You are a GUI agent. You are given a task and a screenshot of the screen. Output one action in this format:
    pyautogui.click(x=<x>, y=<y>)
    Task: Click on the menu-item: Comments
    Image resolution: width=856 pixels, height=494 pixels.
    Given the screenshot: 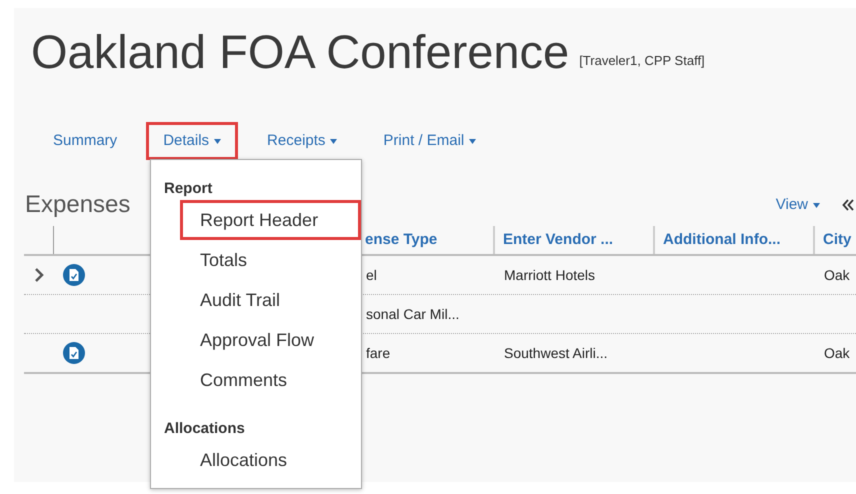 What is the action you would take?
    pyautogui.click(x=244, y=380)
    